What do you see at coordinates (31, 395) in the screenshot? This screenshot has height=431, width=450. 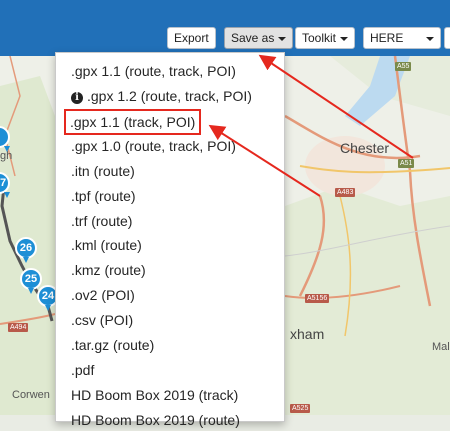 I see `map-label-corwen: Corwen` at bounding box center [31, 395].